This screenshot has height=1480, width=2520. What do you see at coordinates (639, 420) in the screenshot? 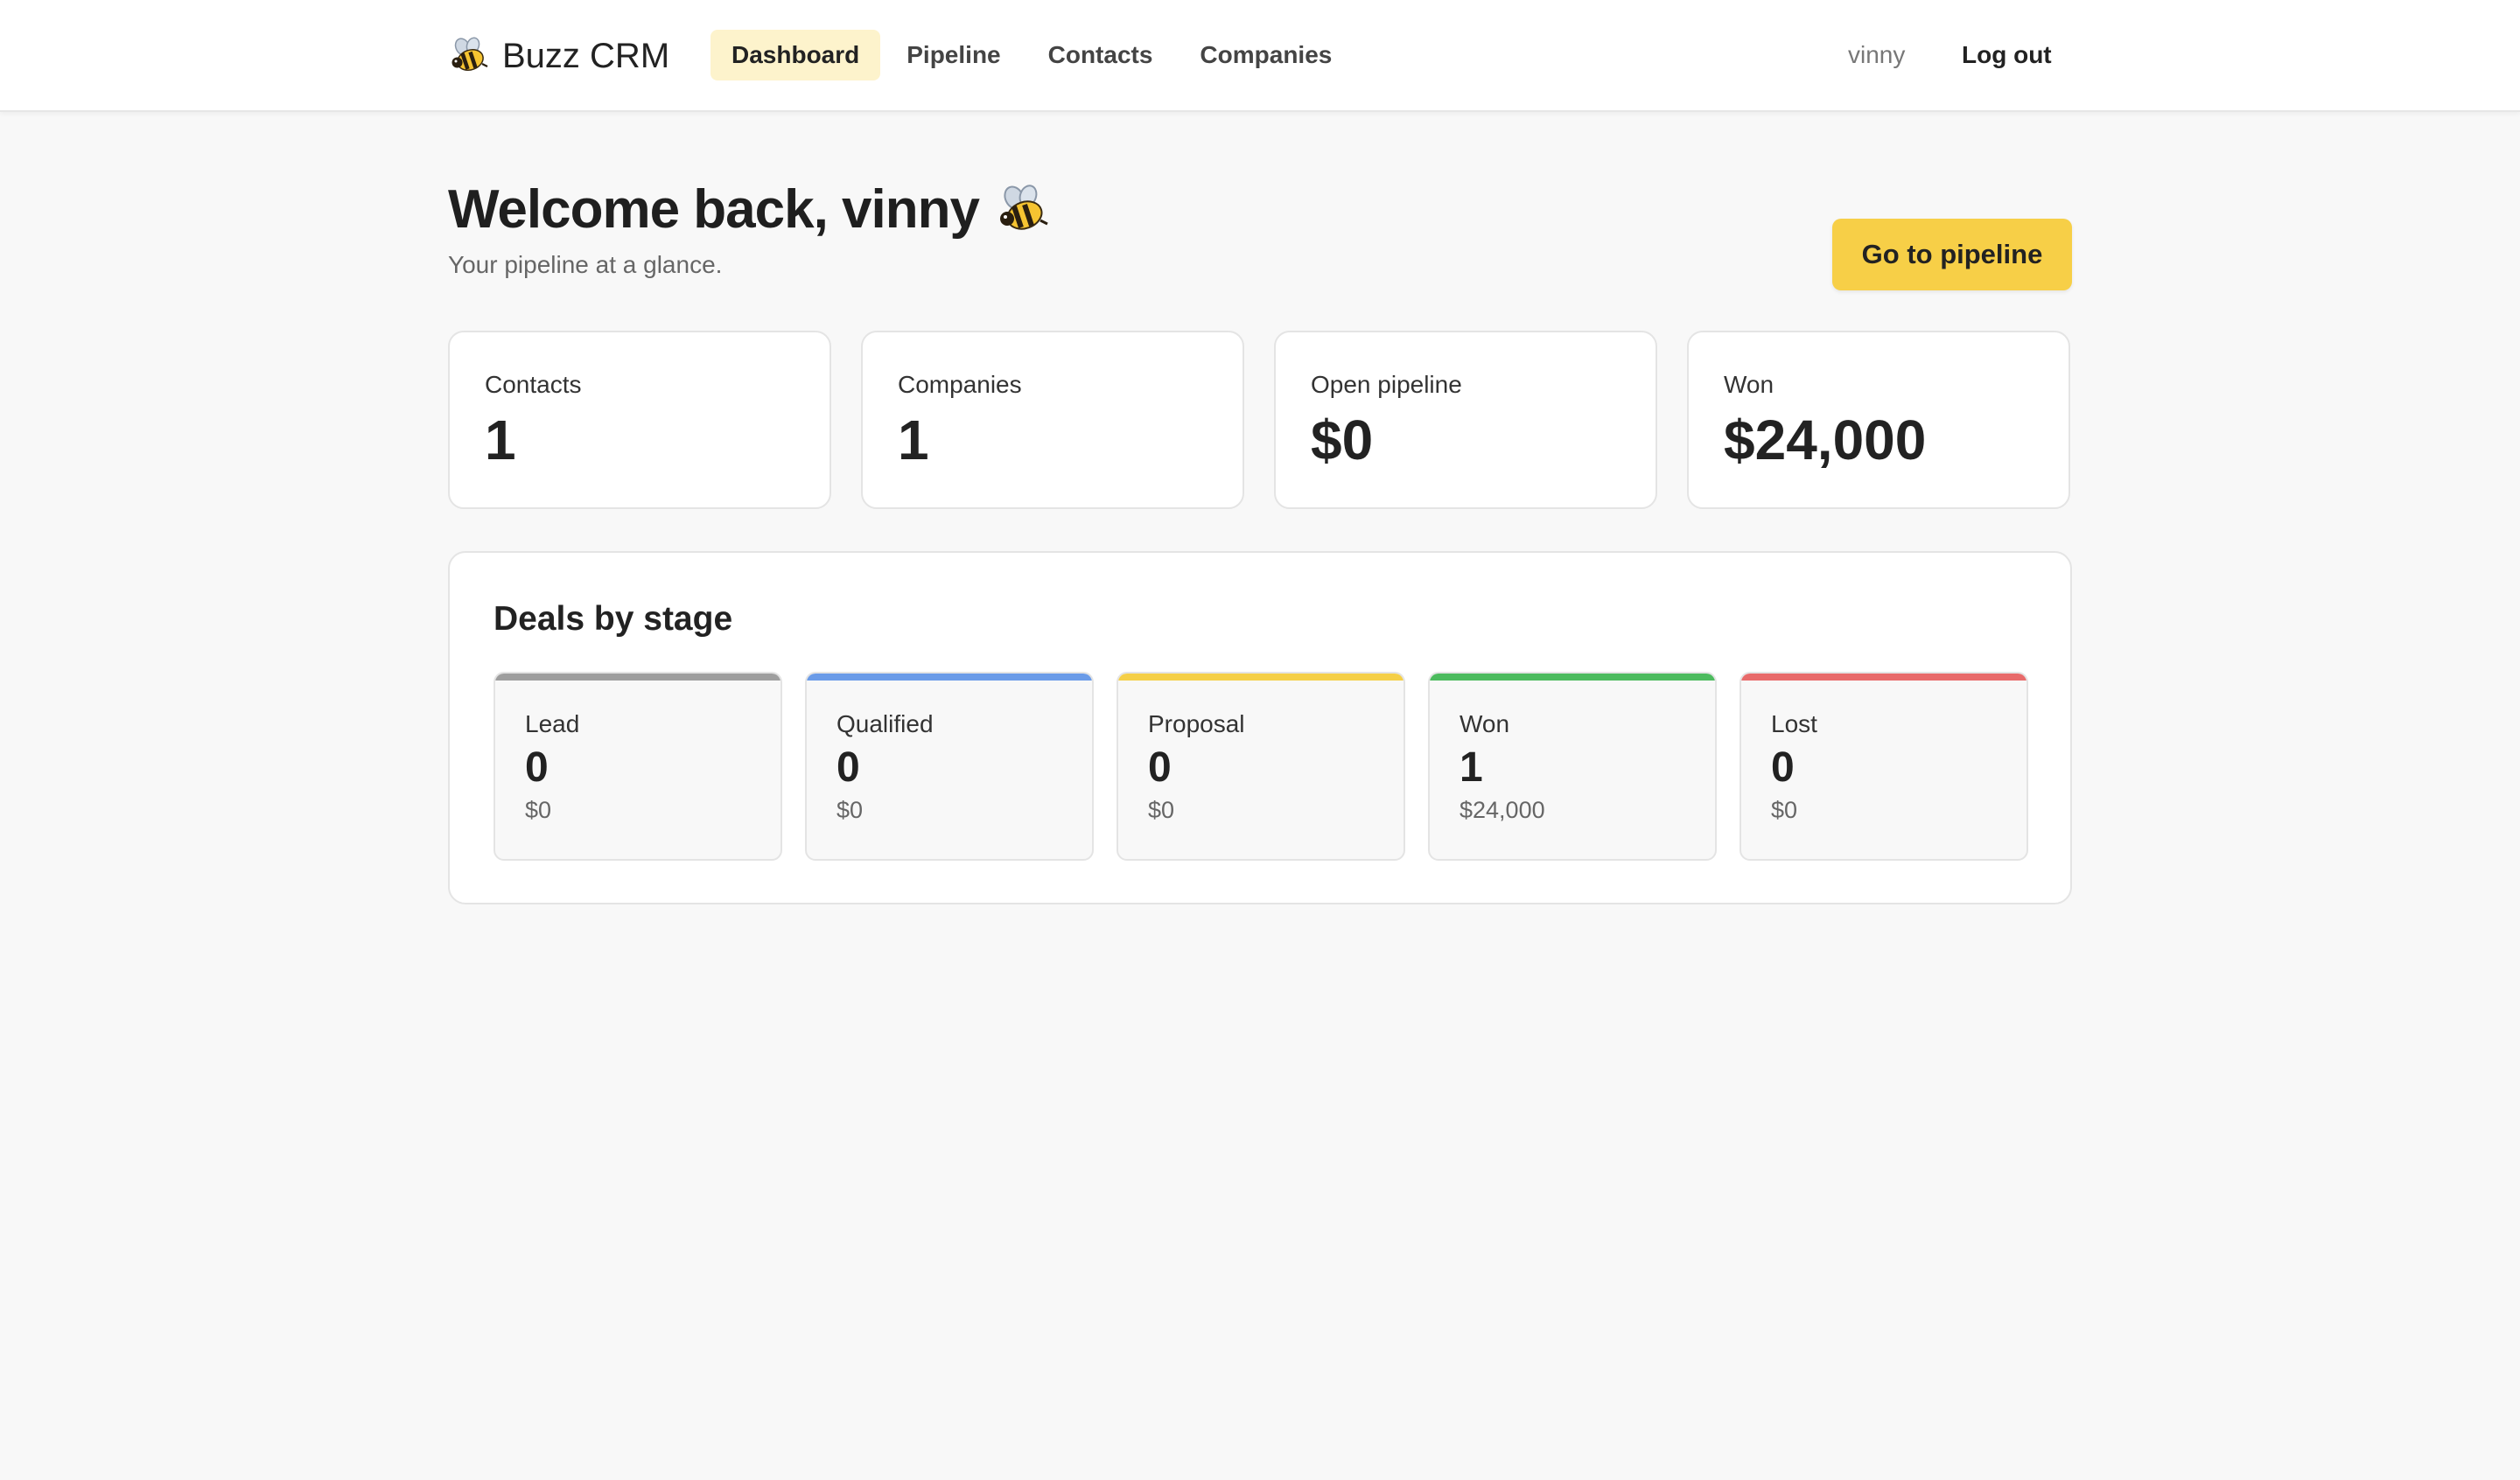
I see `stat-card-contacts: Contacts 1` at bounding box center [639, 420].